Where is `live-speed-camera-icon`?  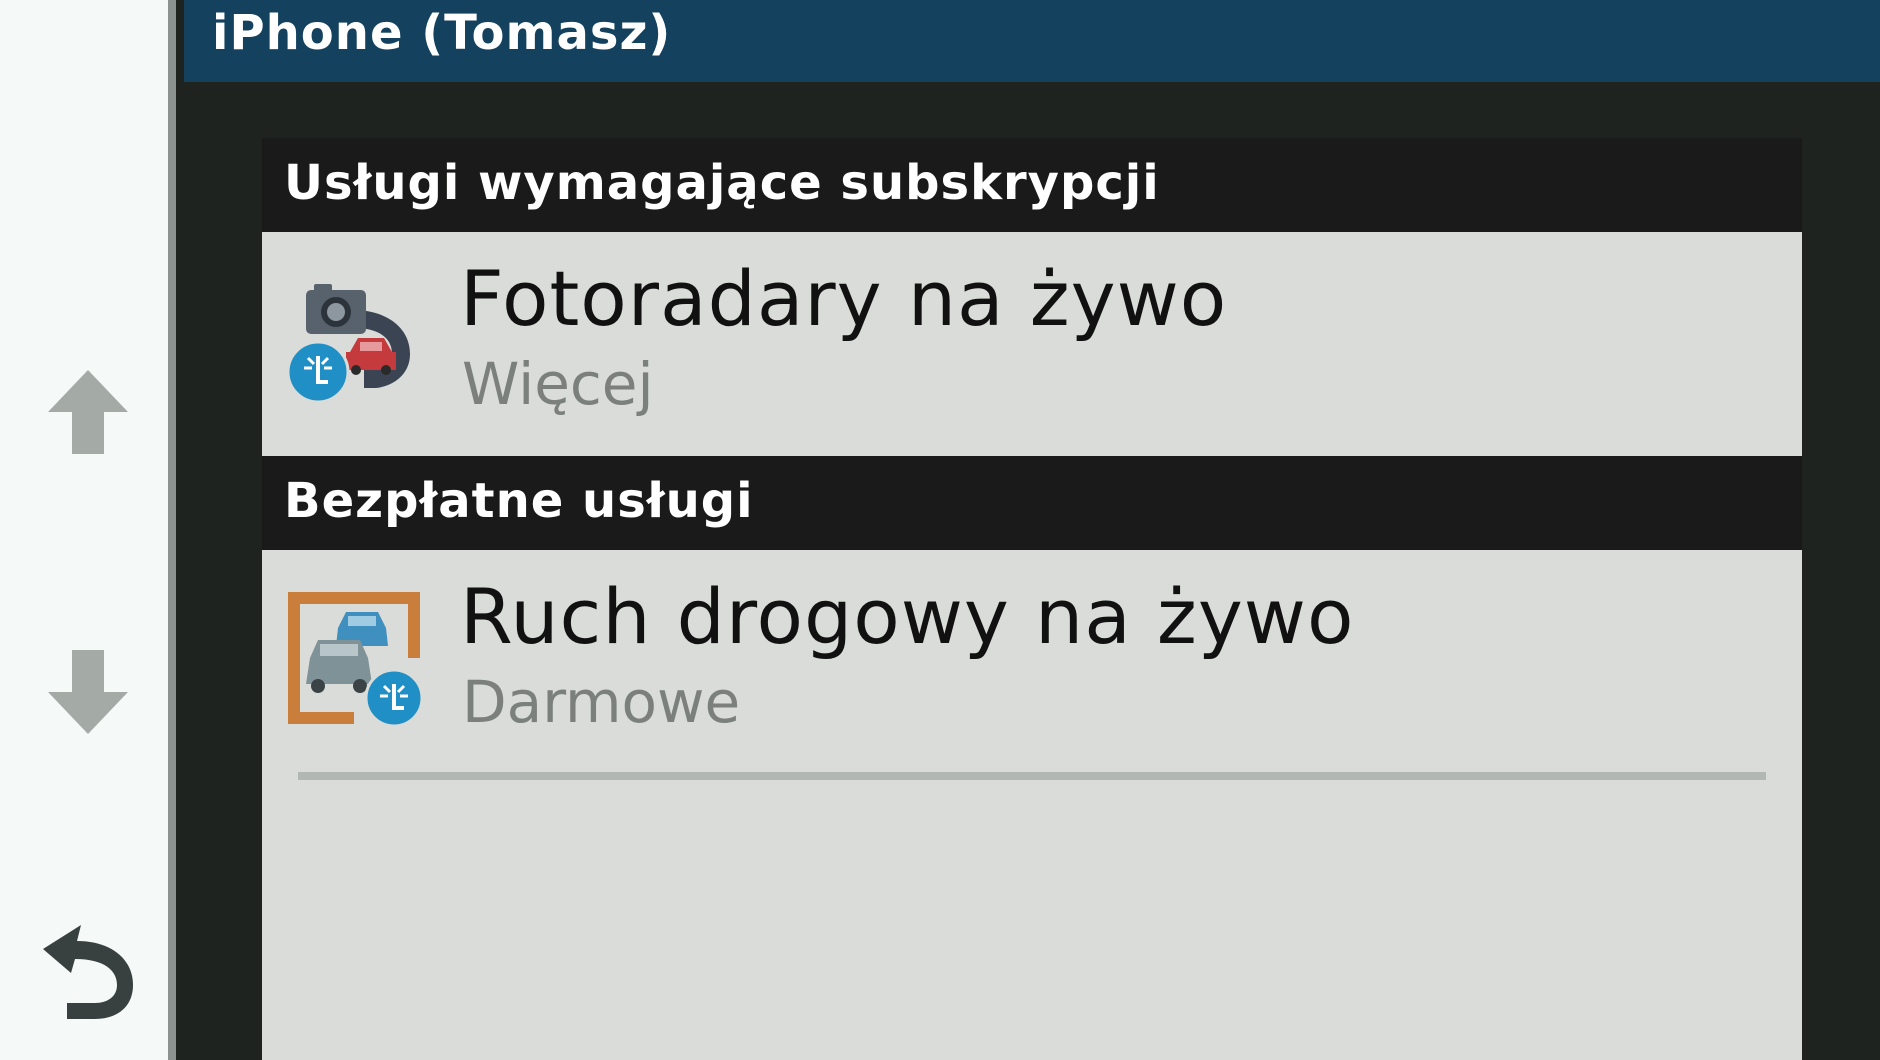
live-speed-camera-icon is located at coordinates (348, 344).